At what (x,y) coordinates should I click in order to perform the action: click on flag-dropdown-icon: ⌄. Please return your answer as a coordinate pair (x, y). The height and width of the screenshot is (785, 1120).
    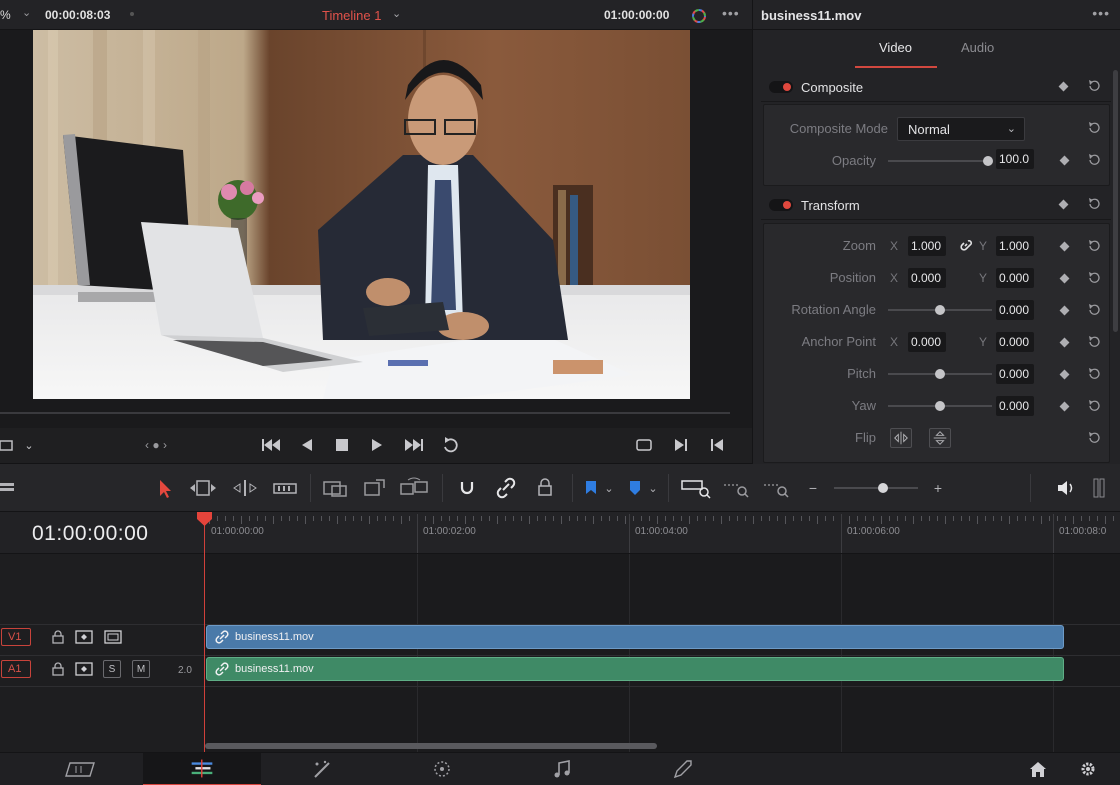
    Looking at the image, I should click on (609, 488).